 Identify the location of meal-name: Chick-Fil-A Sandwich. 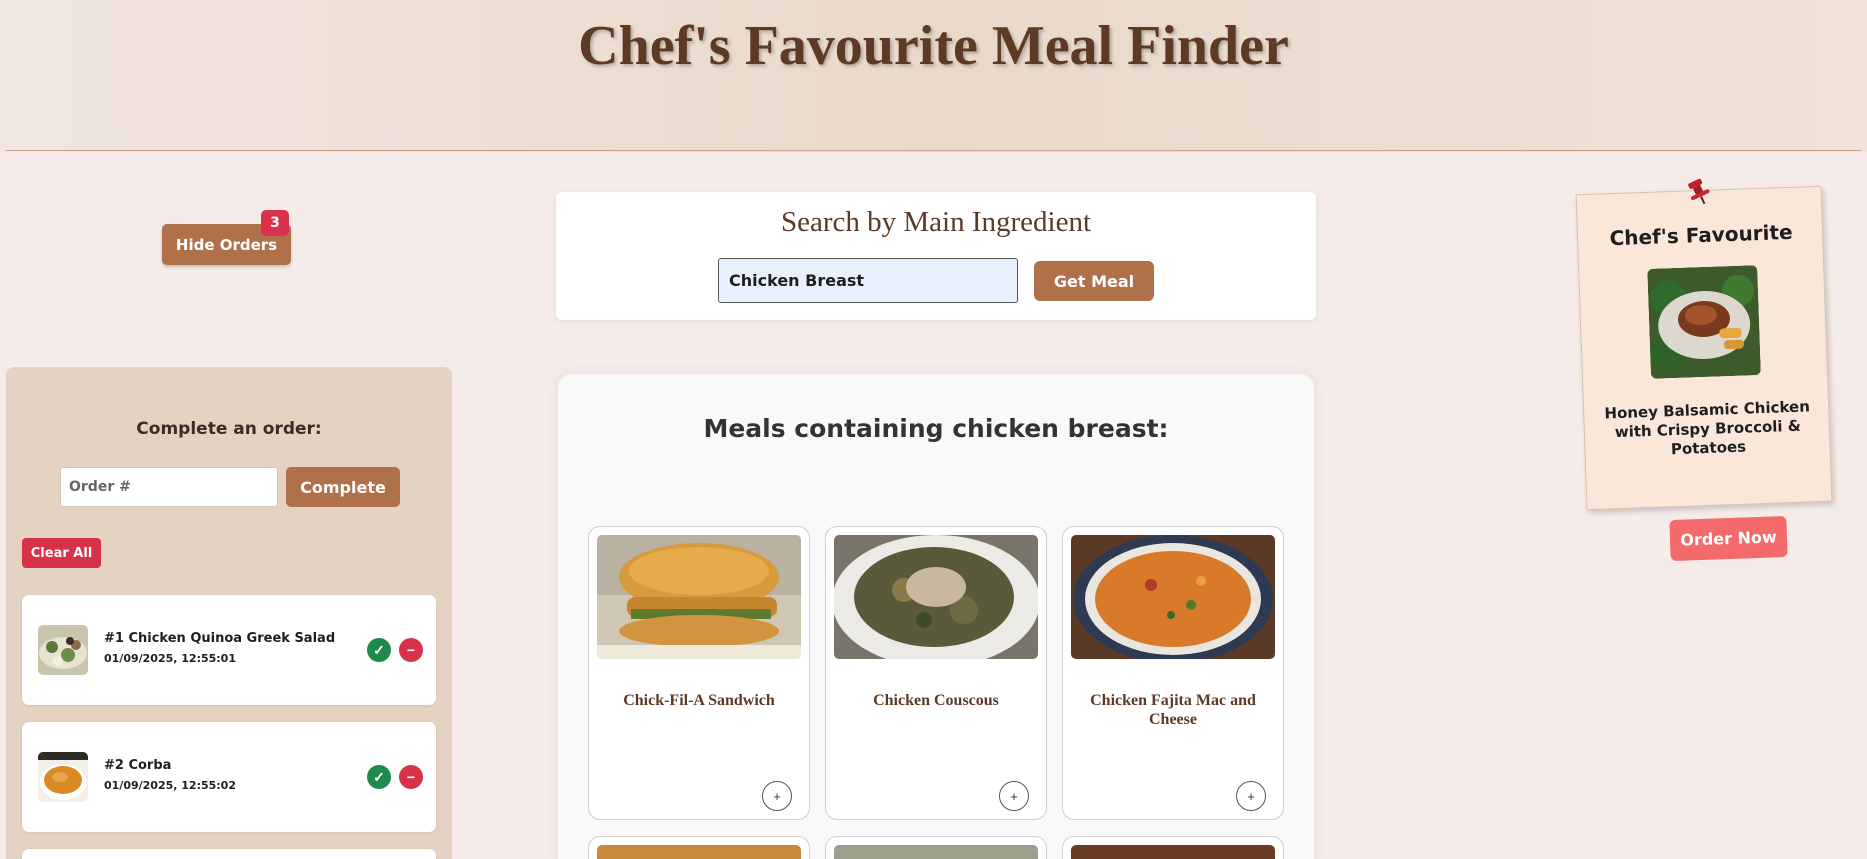
(699, 700).